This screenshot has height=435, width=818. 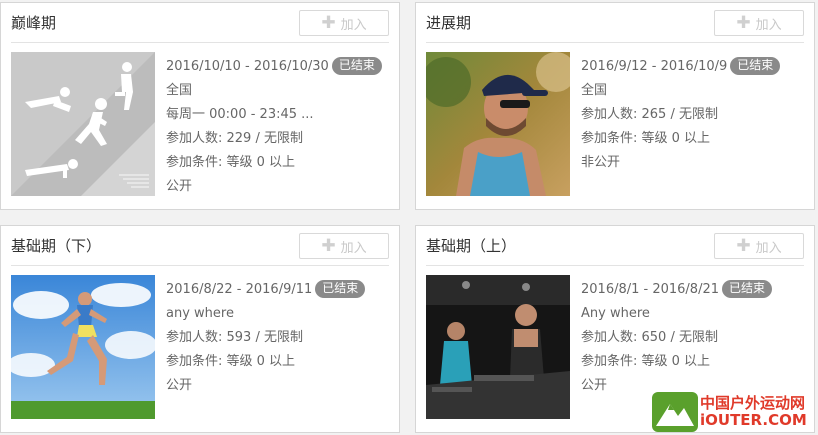 What do you see at coordinates (601, 162) in the screenshot?
I see `event-visibility: 非公开` at bounding box center [601, 162].